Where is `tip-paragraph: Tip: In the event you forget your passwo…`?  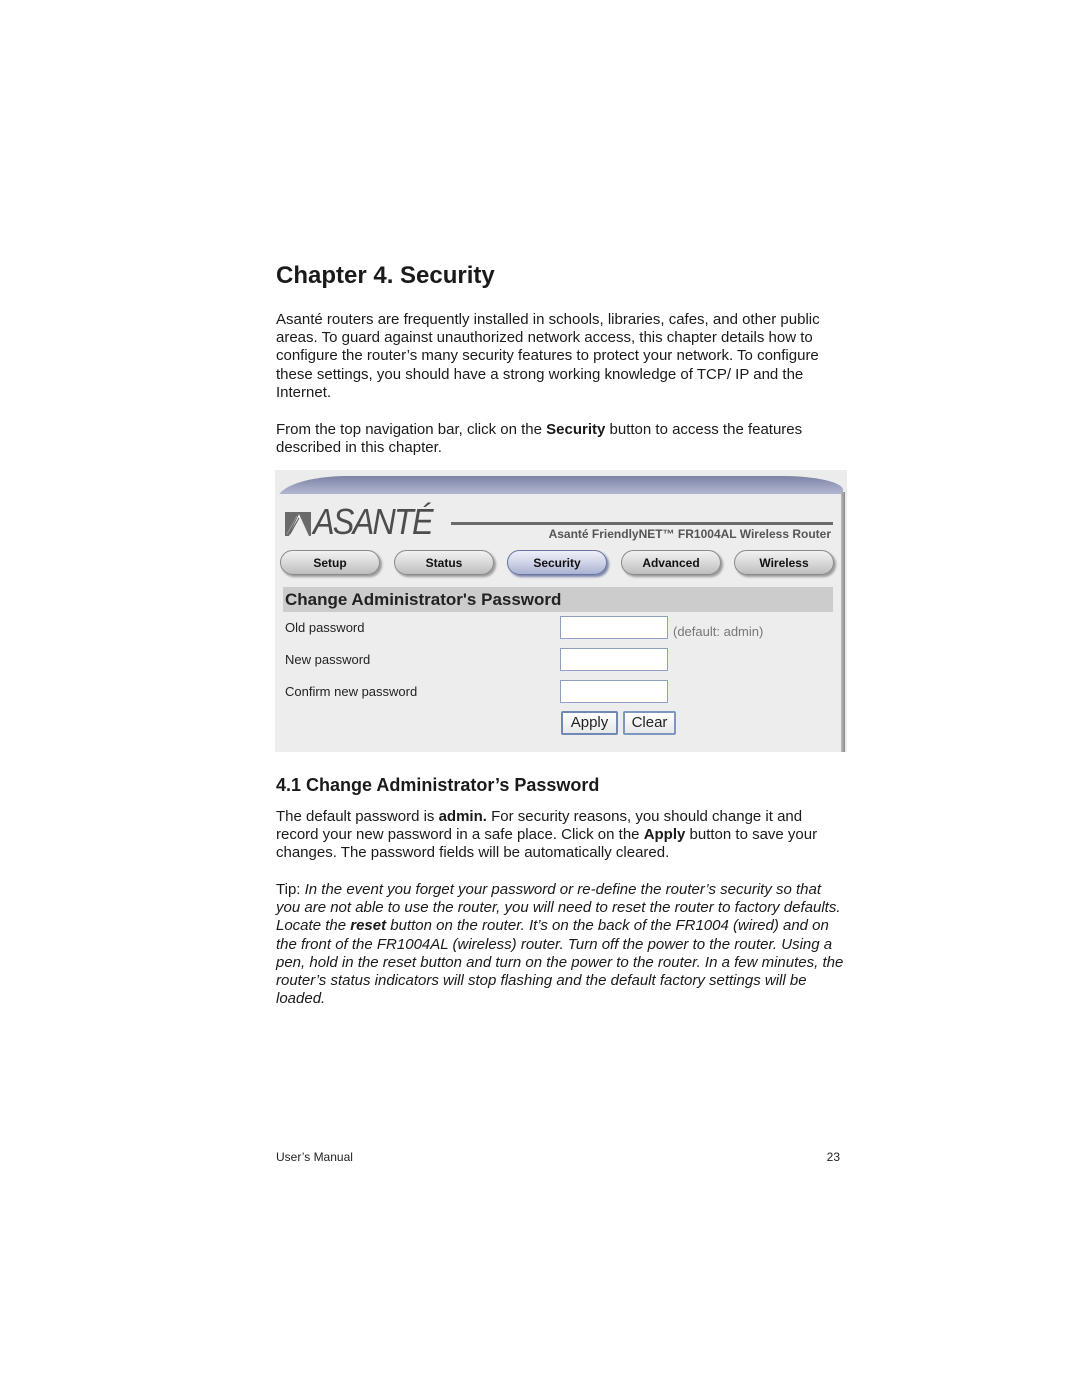 tip-paragraph: Tip: In the event you forget your passwo… is located at coordinates (561, 944).